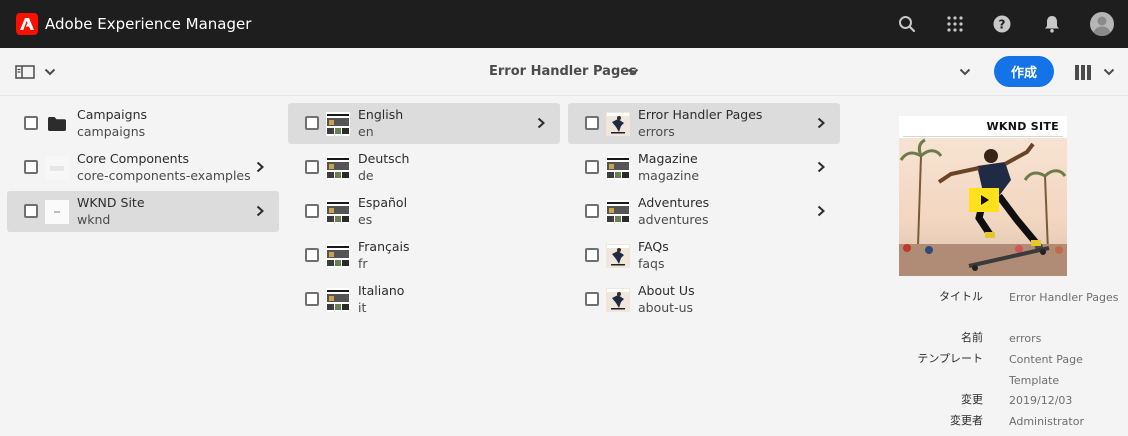 The width and height of the screenshot is (1128, 436). Describe the element at coordinates (651, 263) in the screenshot. I see `item-name: faqs` at that location.